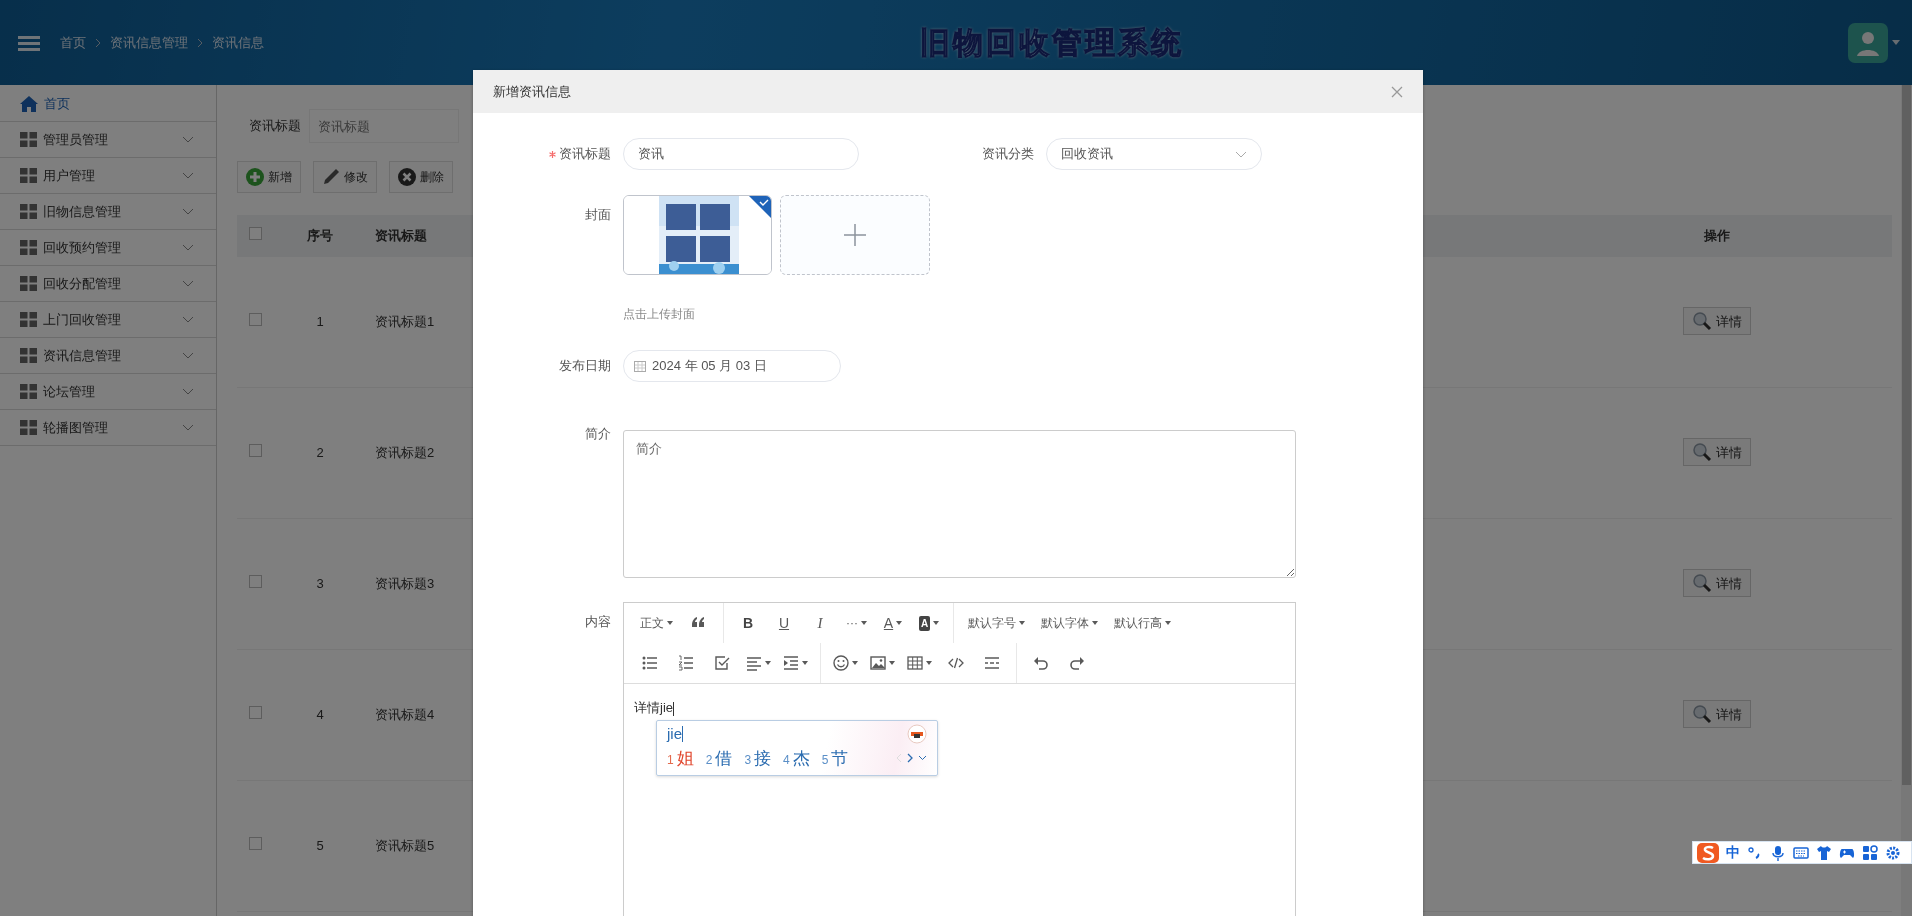  I want to click on font-size-dropdown: 默认字号, so click(996, 623).